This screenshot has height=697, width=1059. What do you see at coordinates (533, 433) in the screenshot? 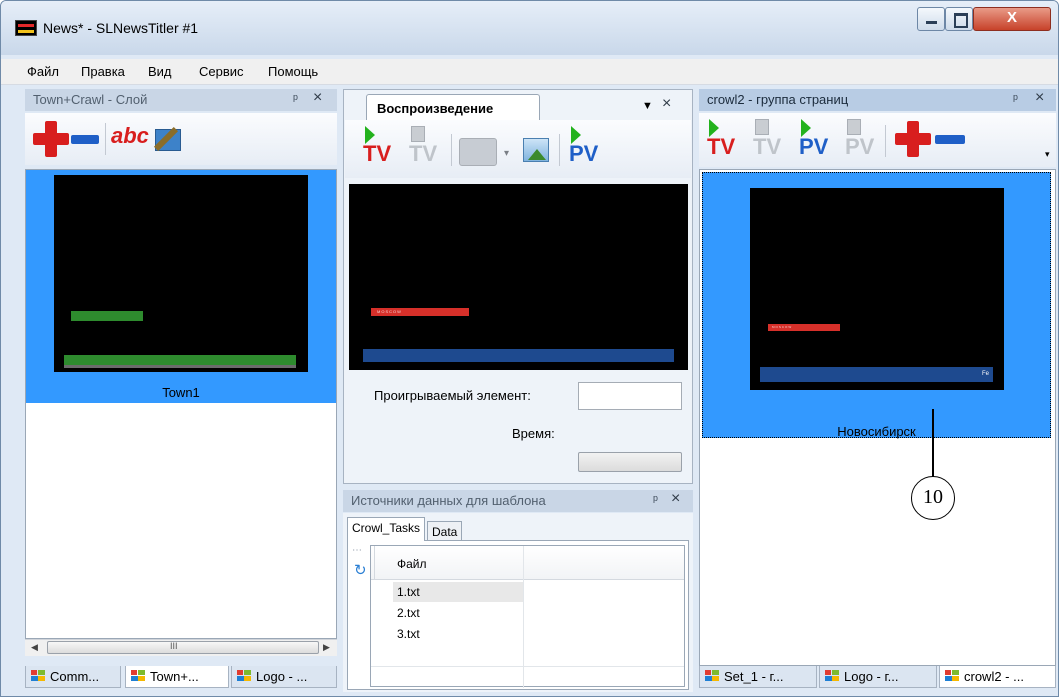
I see `time-label: Время:` at bounding box center [533, 433].